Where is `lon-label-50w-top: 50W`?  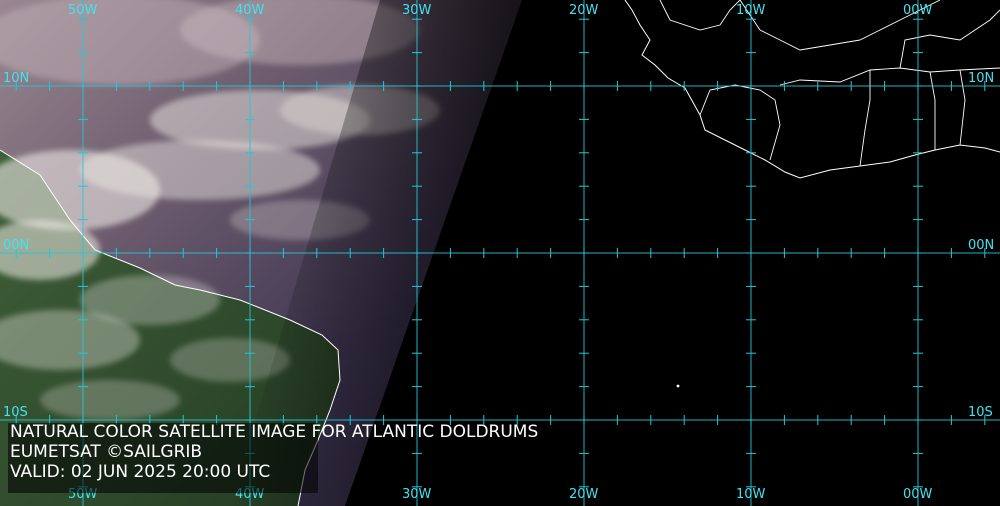 lon-label-50w-top: 50W is located at coordinates (83, 10).